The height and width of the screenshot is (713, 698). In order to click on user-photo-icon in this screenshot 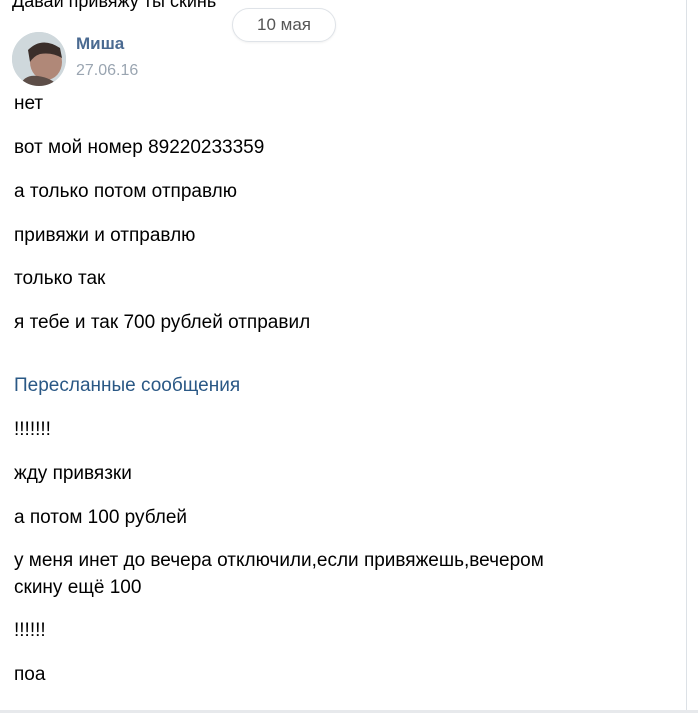, I will do `click(39, 59)`.